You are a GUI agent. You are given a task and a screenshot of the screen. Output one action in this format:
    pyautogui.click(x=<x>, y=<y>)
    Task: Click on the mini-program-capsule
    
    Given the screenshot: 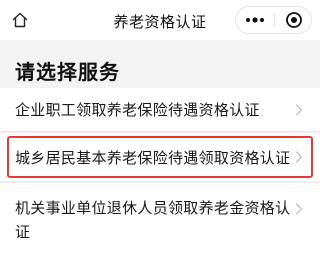 What is the action you would take?
    pyautogui.click(x=273, y=20)
    